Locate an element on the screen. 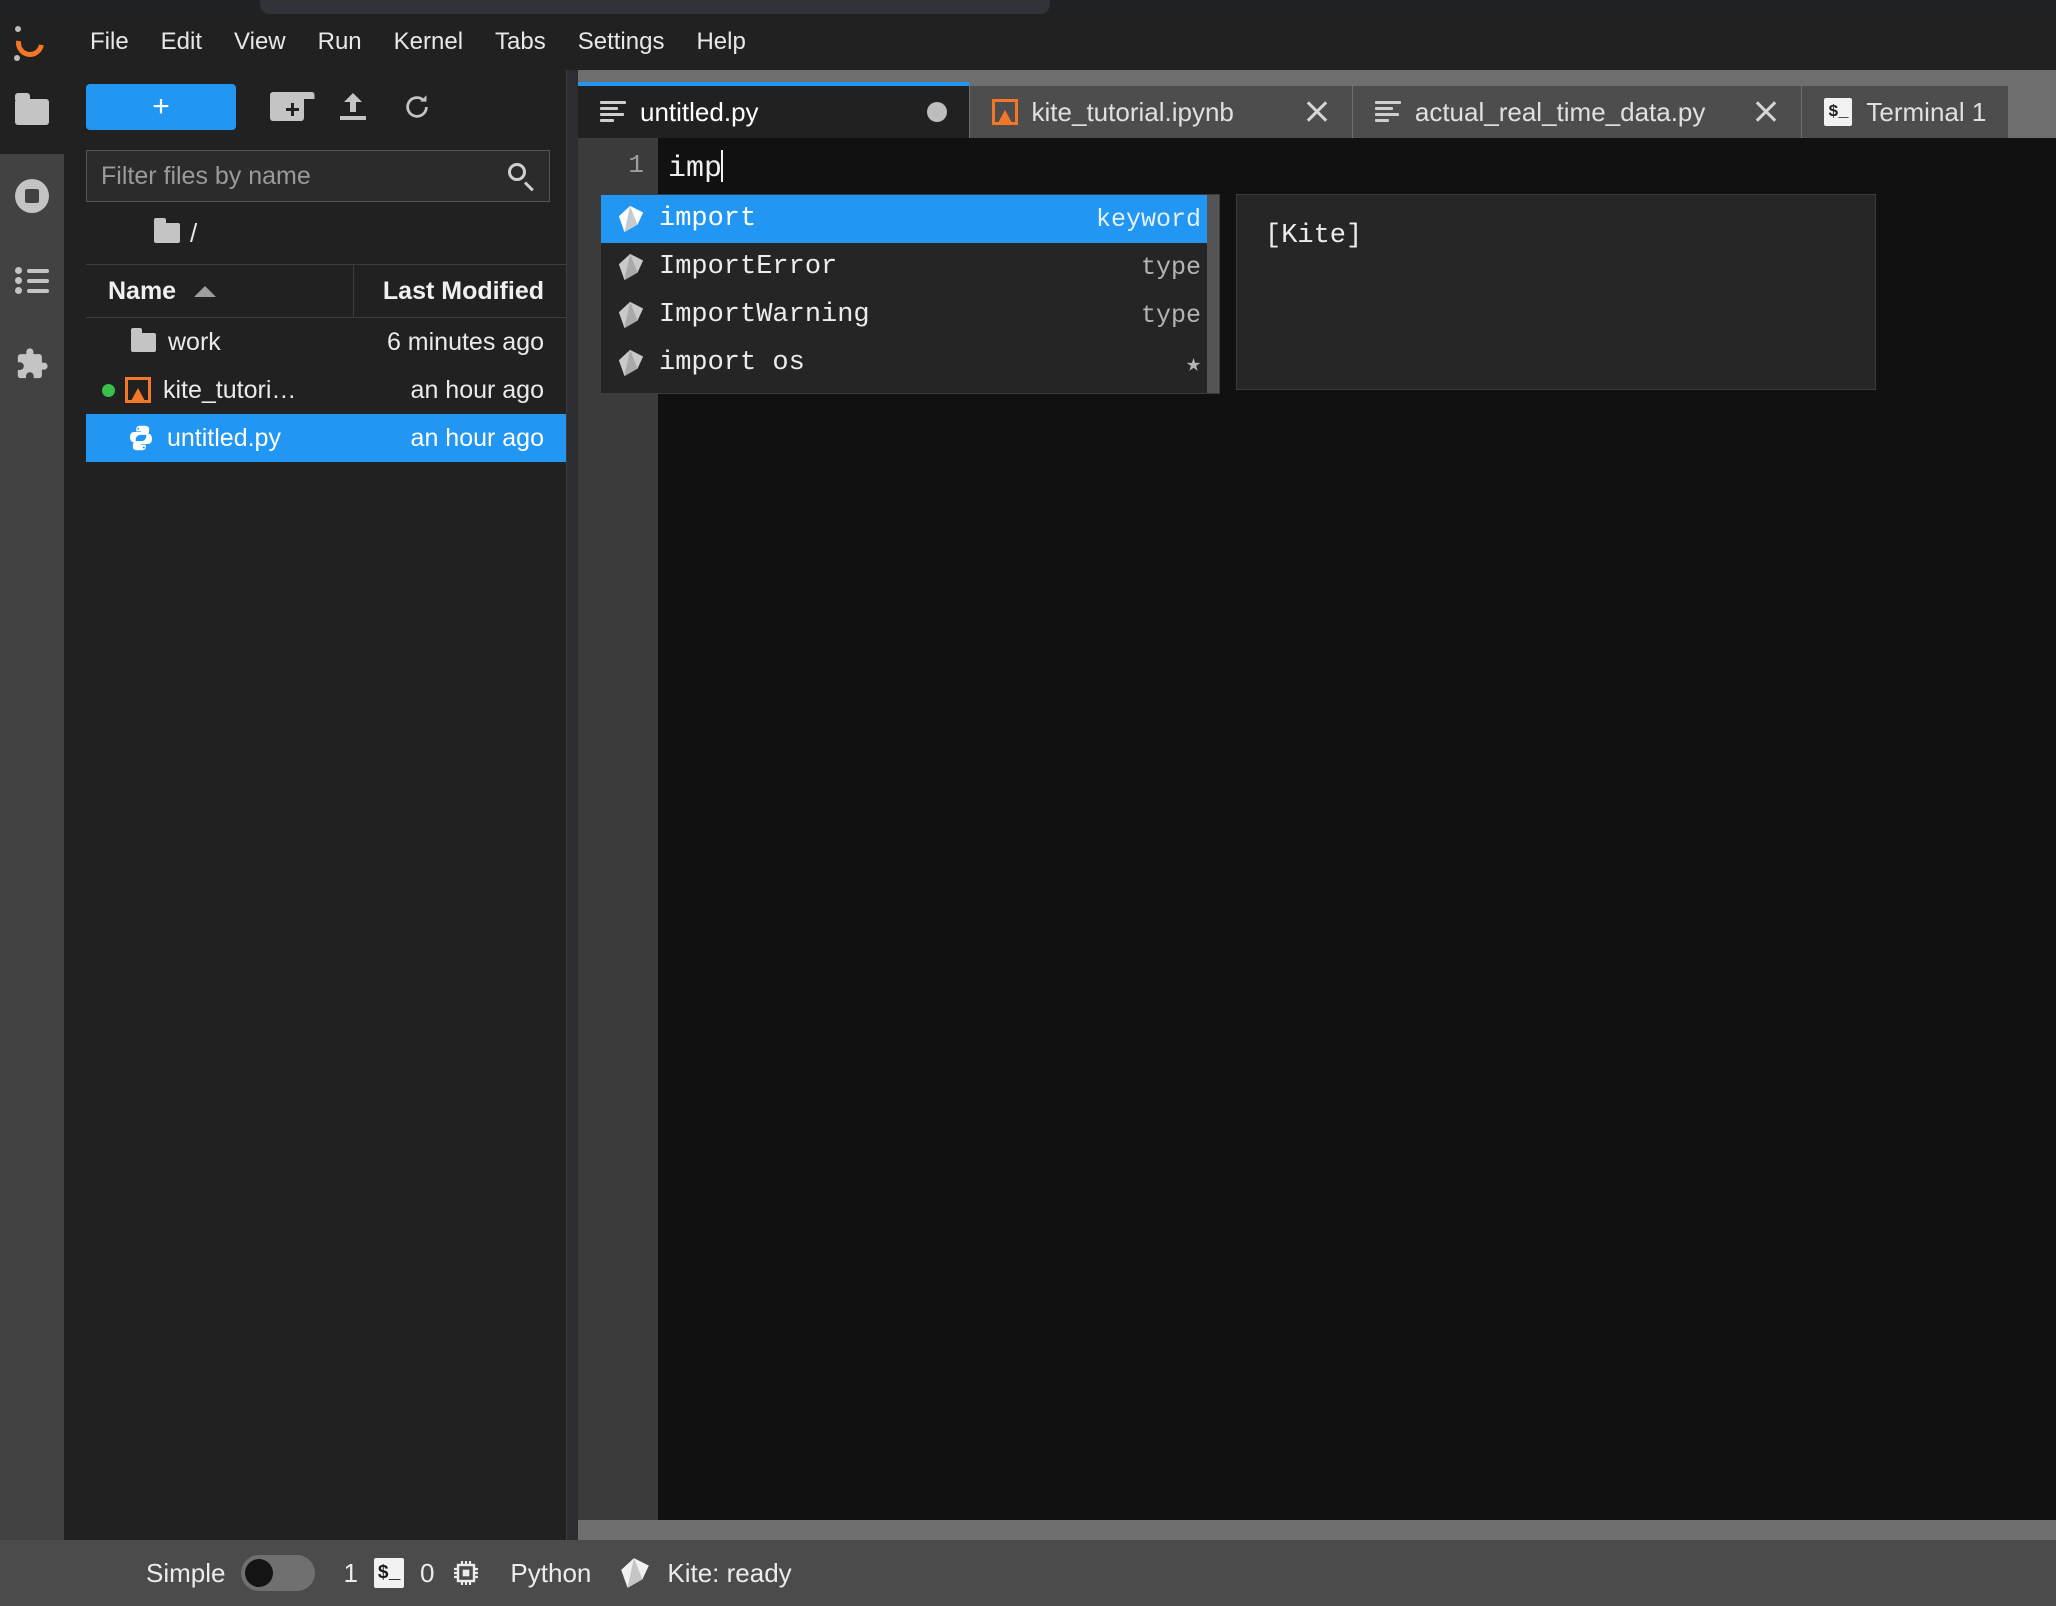 This screenshot has height=1606, width=2056. terminal-count-group: 1 $_ 0 is located at coordinates (412, 1573).